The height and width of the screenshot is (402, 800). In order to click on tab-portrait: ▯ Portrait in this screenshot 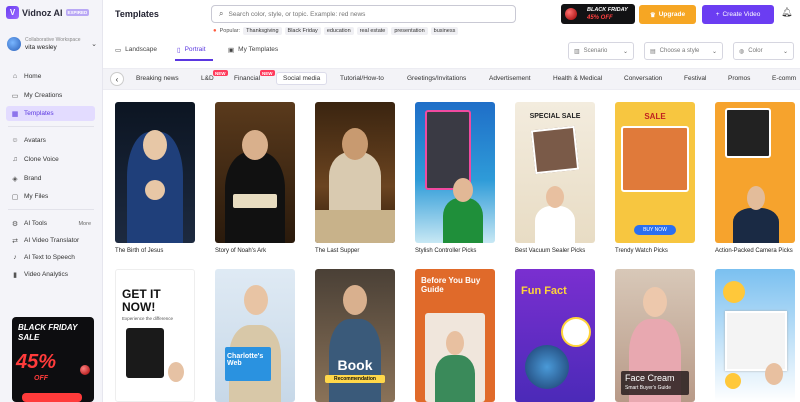, I will do `click(191, 49)`.